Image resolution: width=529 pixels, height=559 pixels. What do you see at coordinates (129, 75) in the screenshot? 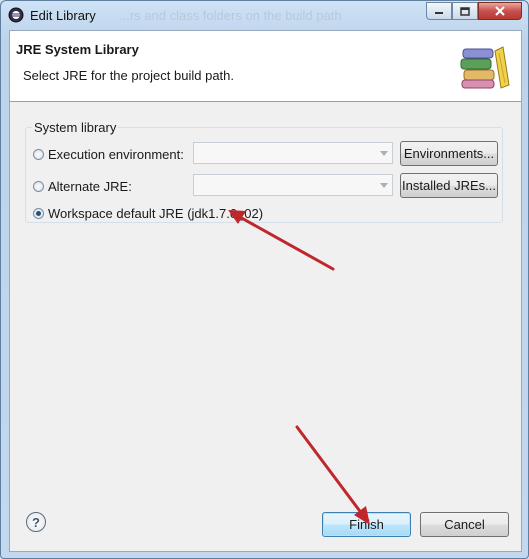
I see `page-description: Select JRE for the project build path.` at bounding box center [129, 75].